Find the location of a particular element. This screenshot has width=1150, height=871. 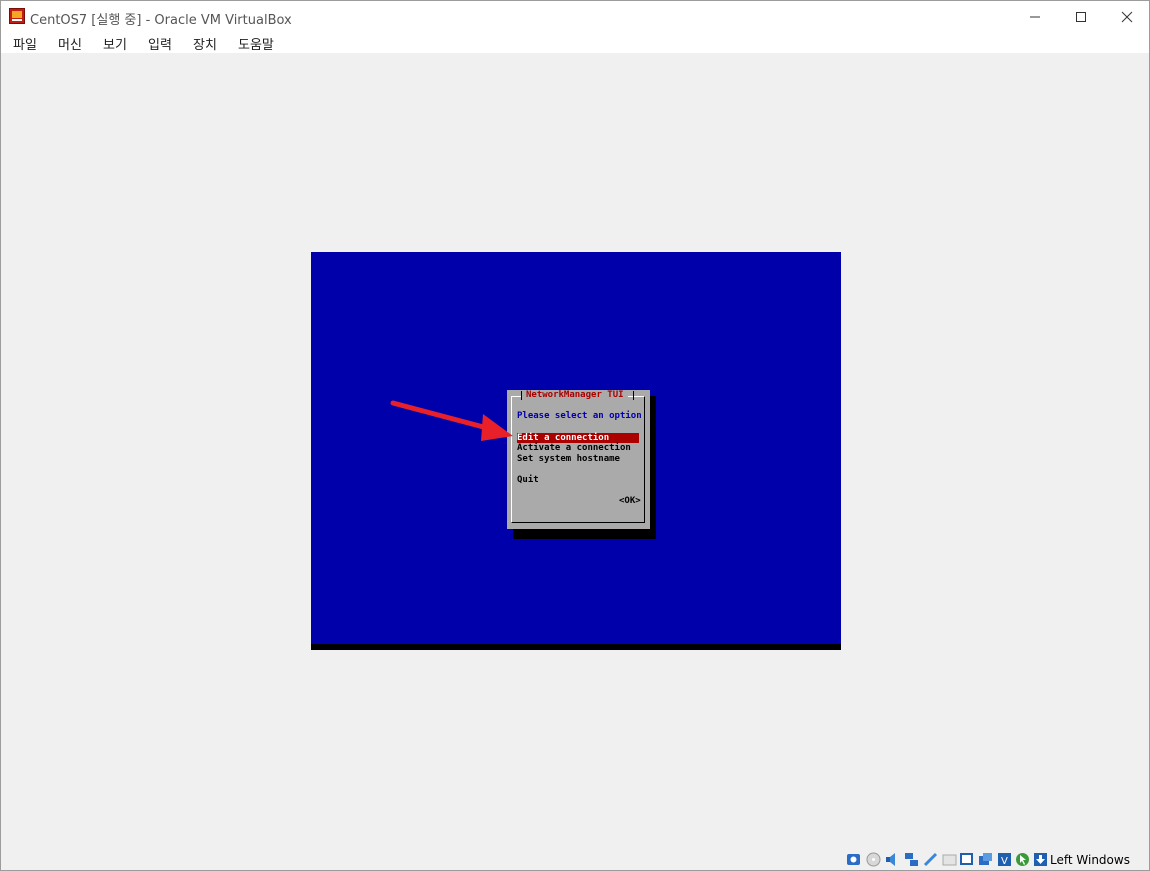

host-key-label: Left Windows is located at coordinates (1090, 860).